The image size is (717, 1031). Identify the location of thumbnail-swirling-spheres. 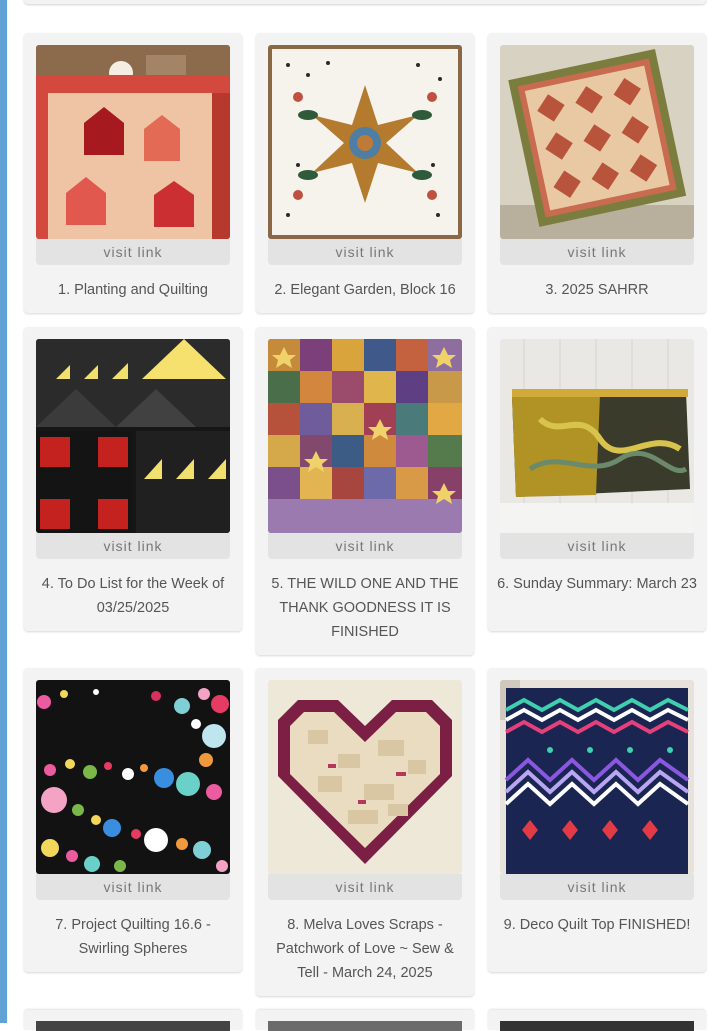
(133, 777).